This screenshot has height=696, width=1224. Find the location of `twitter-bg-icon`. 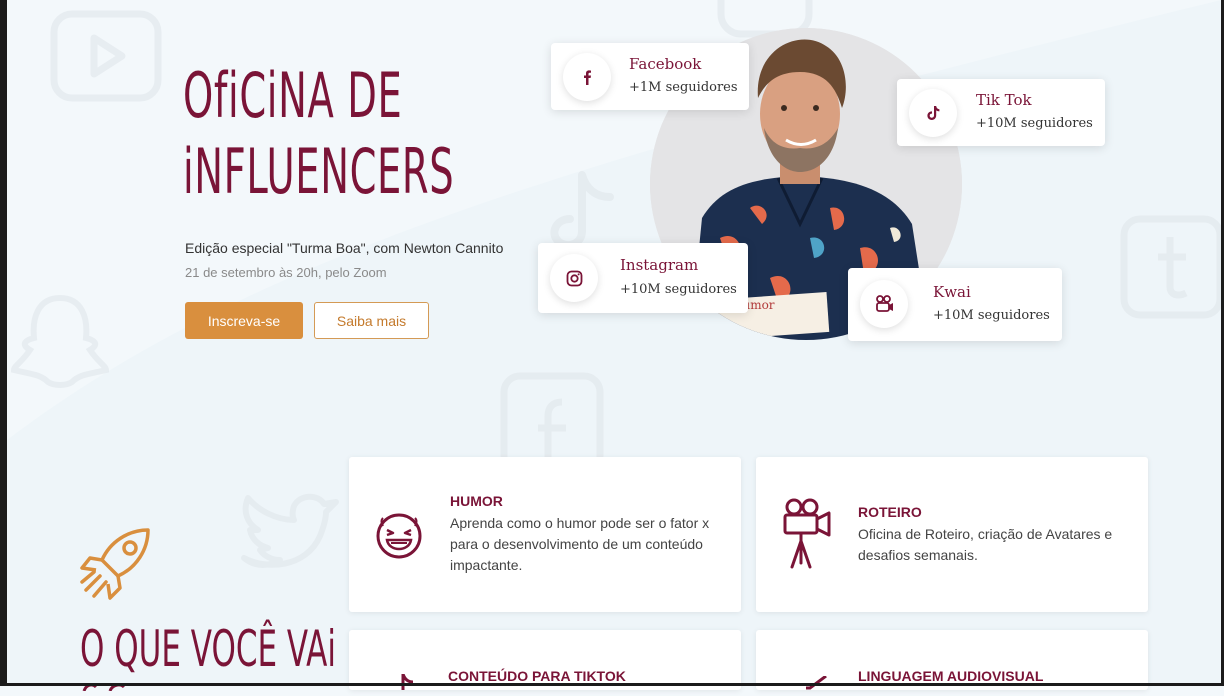

twitter-bg-icon is located at coordinates (290, 530).